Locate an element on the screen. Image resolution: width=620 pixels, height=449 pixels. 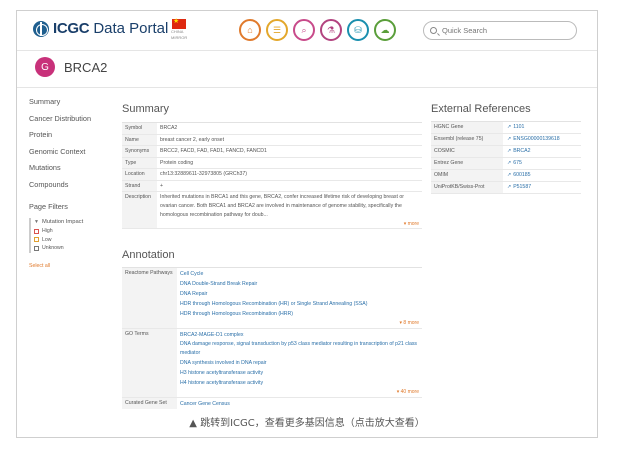
xref-link: ↗ 1101 is located at coordinates (542, 127).